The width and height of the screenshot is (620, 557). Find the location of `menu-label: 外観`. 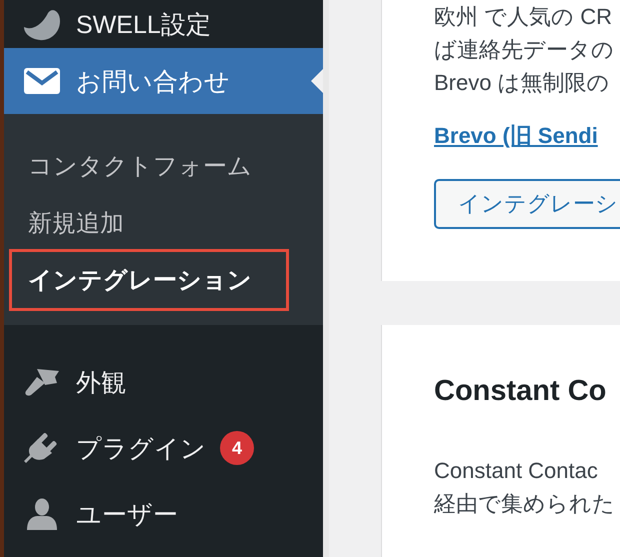

menu-label: 外観 is located at coordinates (101, 383).